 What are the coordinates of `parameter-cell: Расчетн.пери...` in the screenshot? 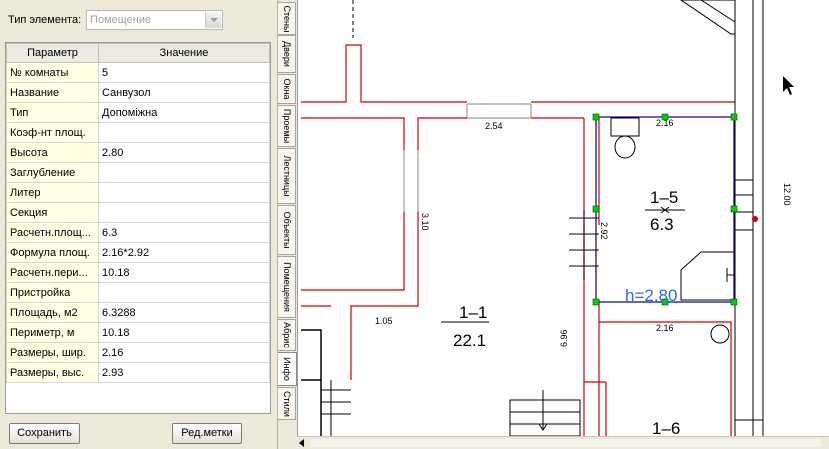 It's located at (52, 272).